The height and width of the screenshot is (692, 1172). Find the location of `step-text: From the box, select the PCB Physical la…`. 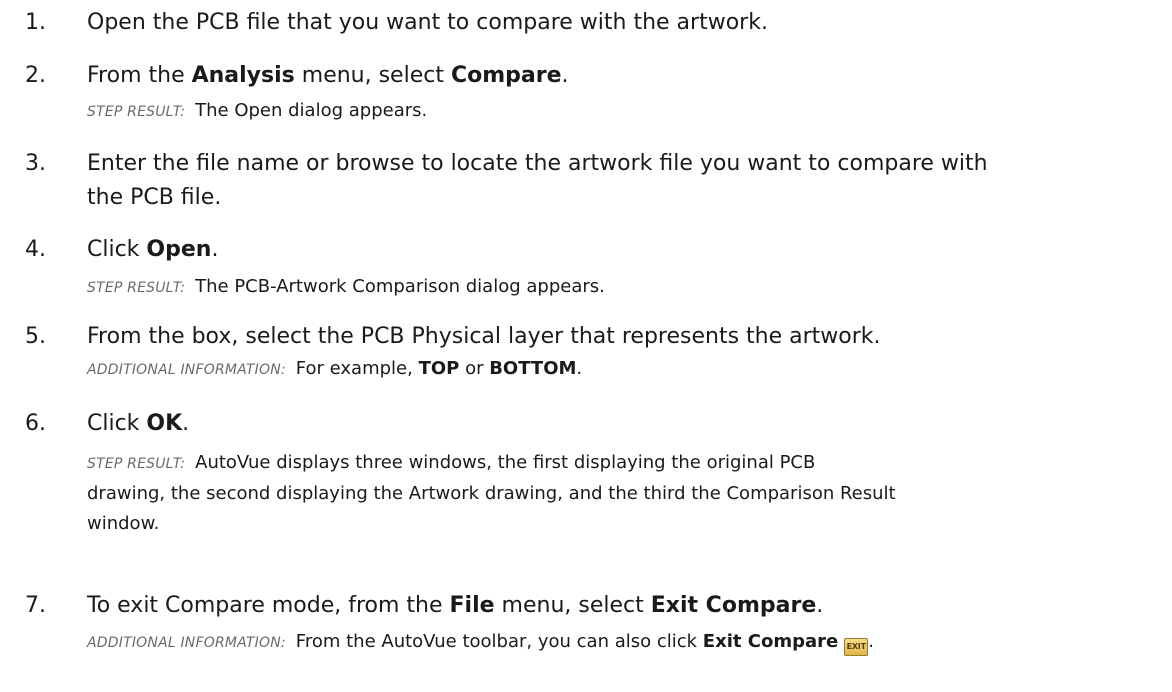

step-text: From the box, select the PCB Physical la… is located at coordinates (484, 336).